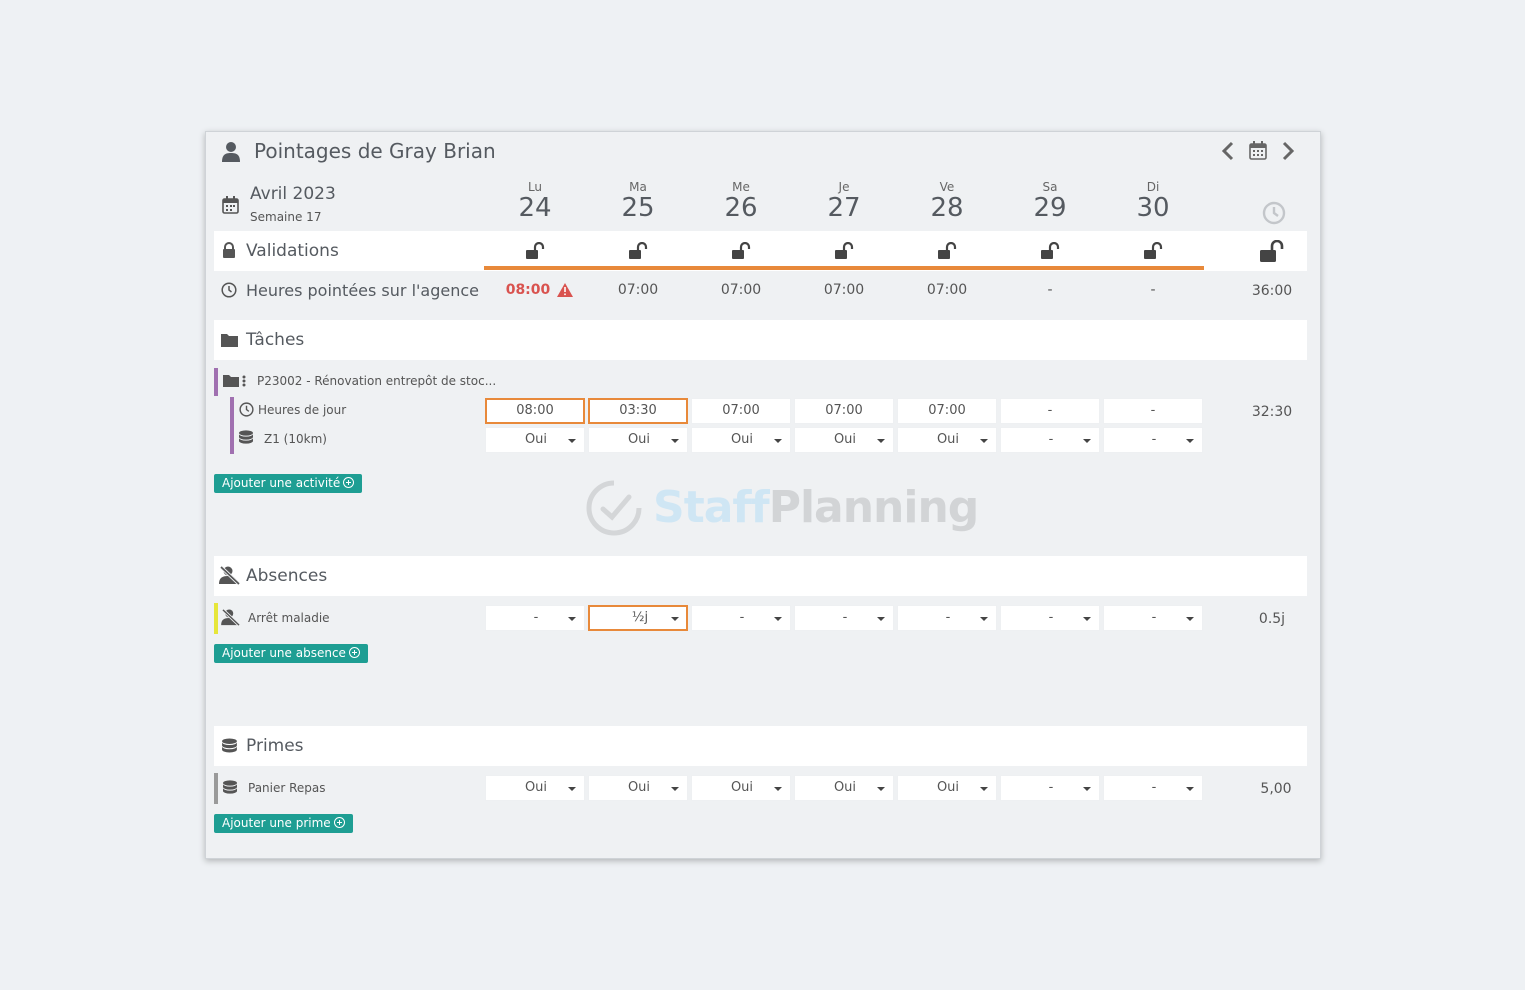 The width and height of the screenshot is (1525, 990). I want to click on day-hours-cell-5: -, so click(1050, 411).